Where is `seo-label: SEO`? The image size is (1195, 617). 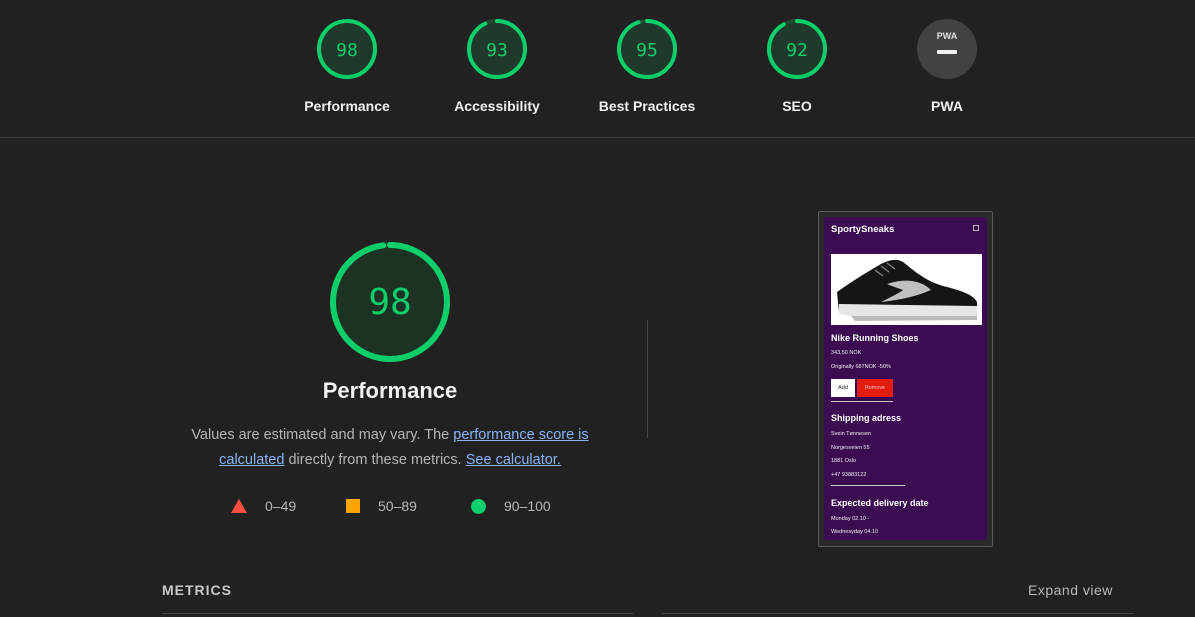
seo-label: SEO is located at coordinates (797, 106).